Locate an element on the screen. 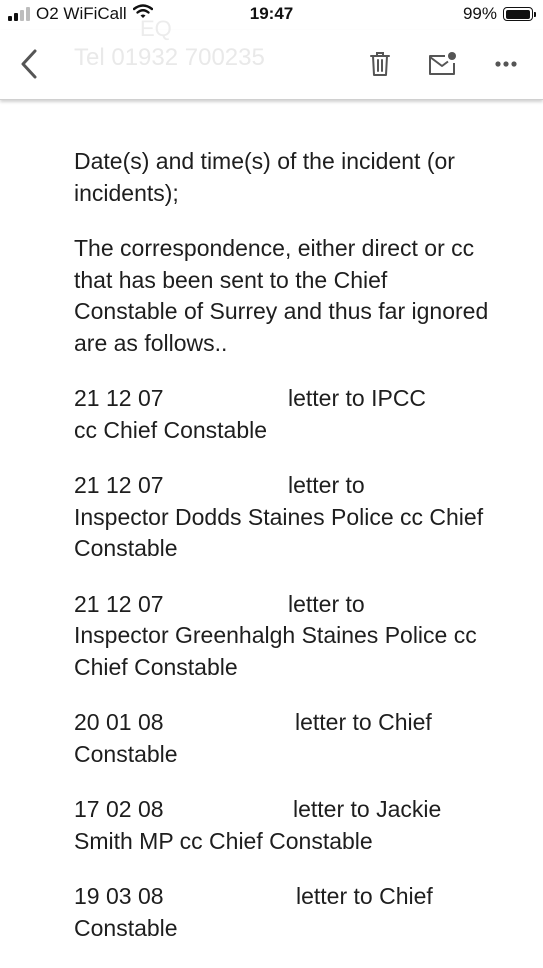  mail-unread-icon is located at coordinates (442, 63).